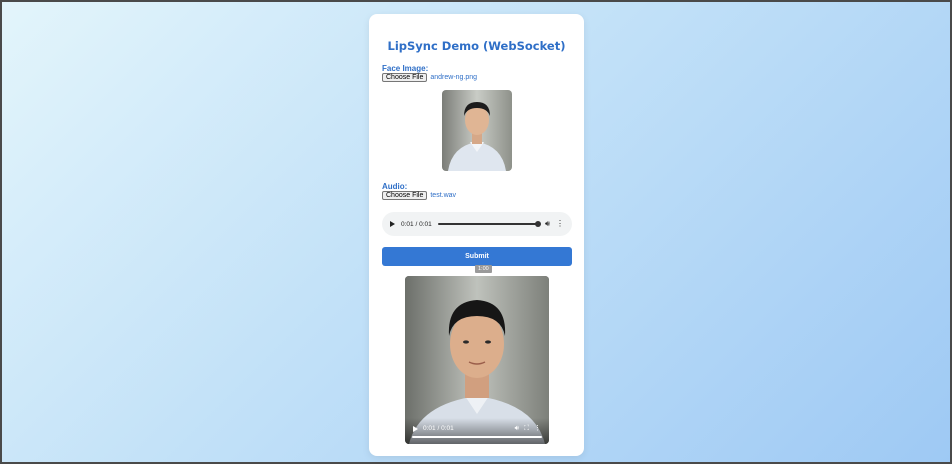 The width and height of the screenshot is (952, 464). I want to click on play-icon, so click(392, 224).